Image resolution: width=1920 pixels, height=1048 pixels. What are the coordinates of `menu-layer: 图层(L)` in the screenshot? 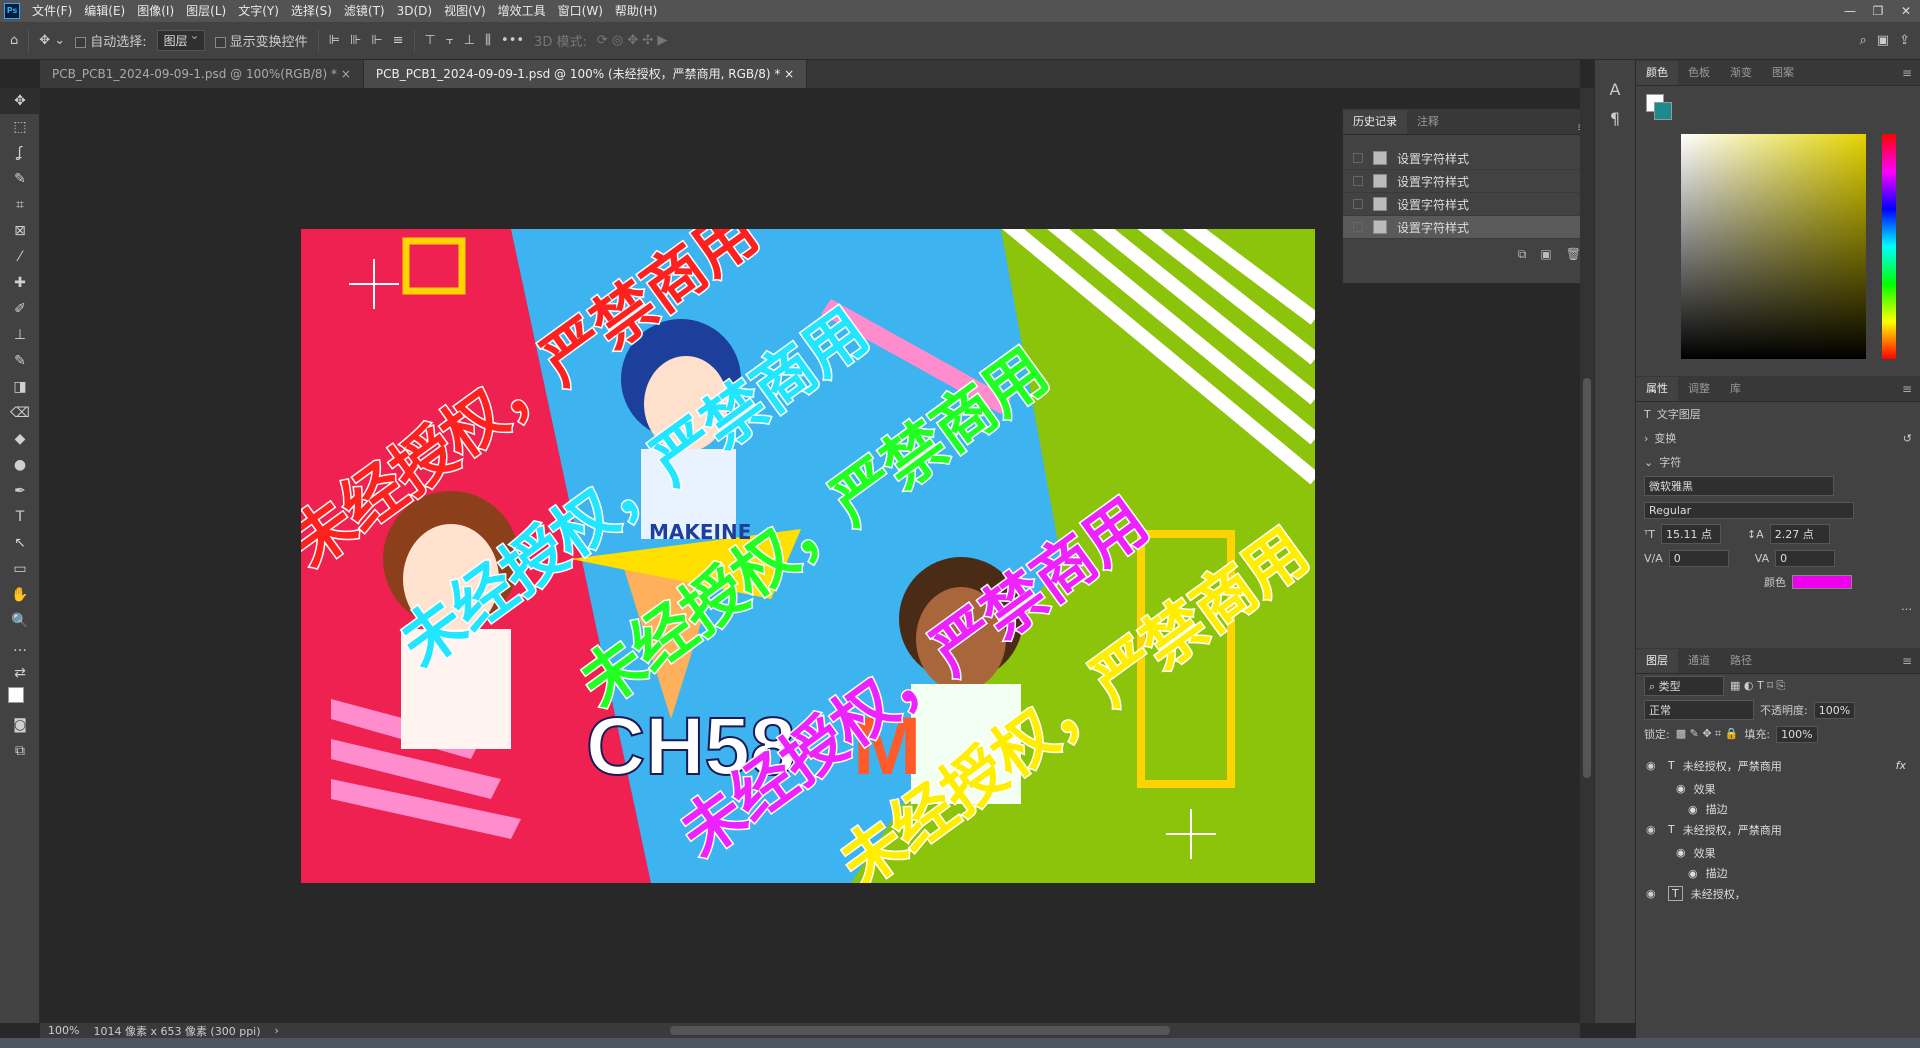 It's located at (206, 11).